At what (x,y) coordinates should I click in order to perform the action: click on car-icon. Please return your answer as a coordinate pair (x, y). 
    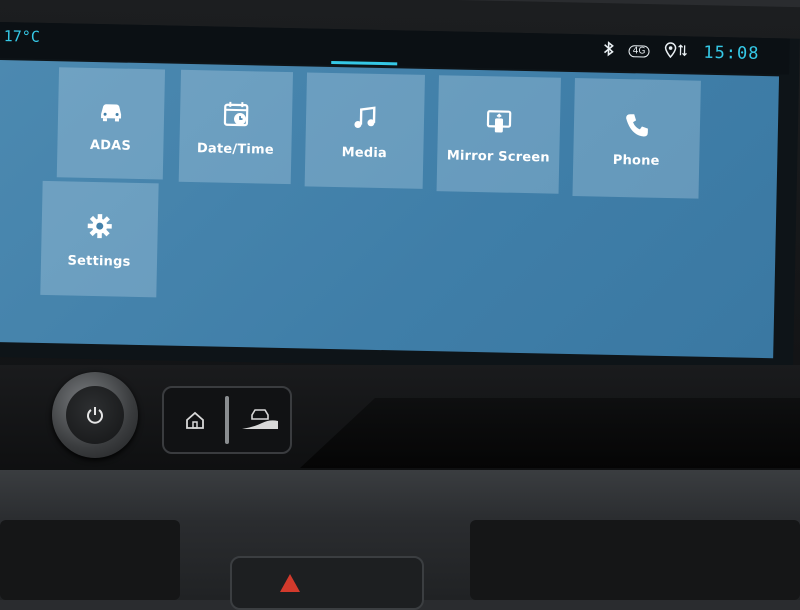
    Looking at the image, I should click on (111, 110).